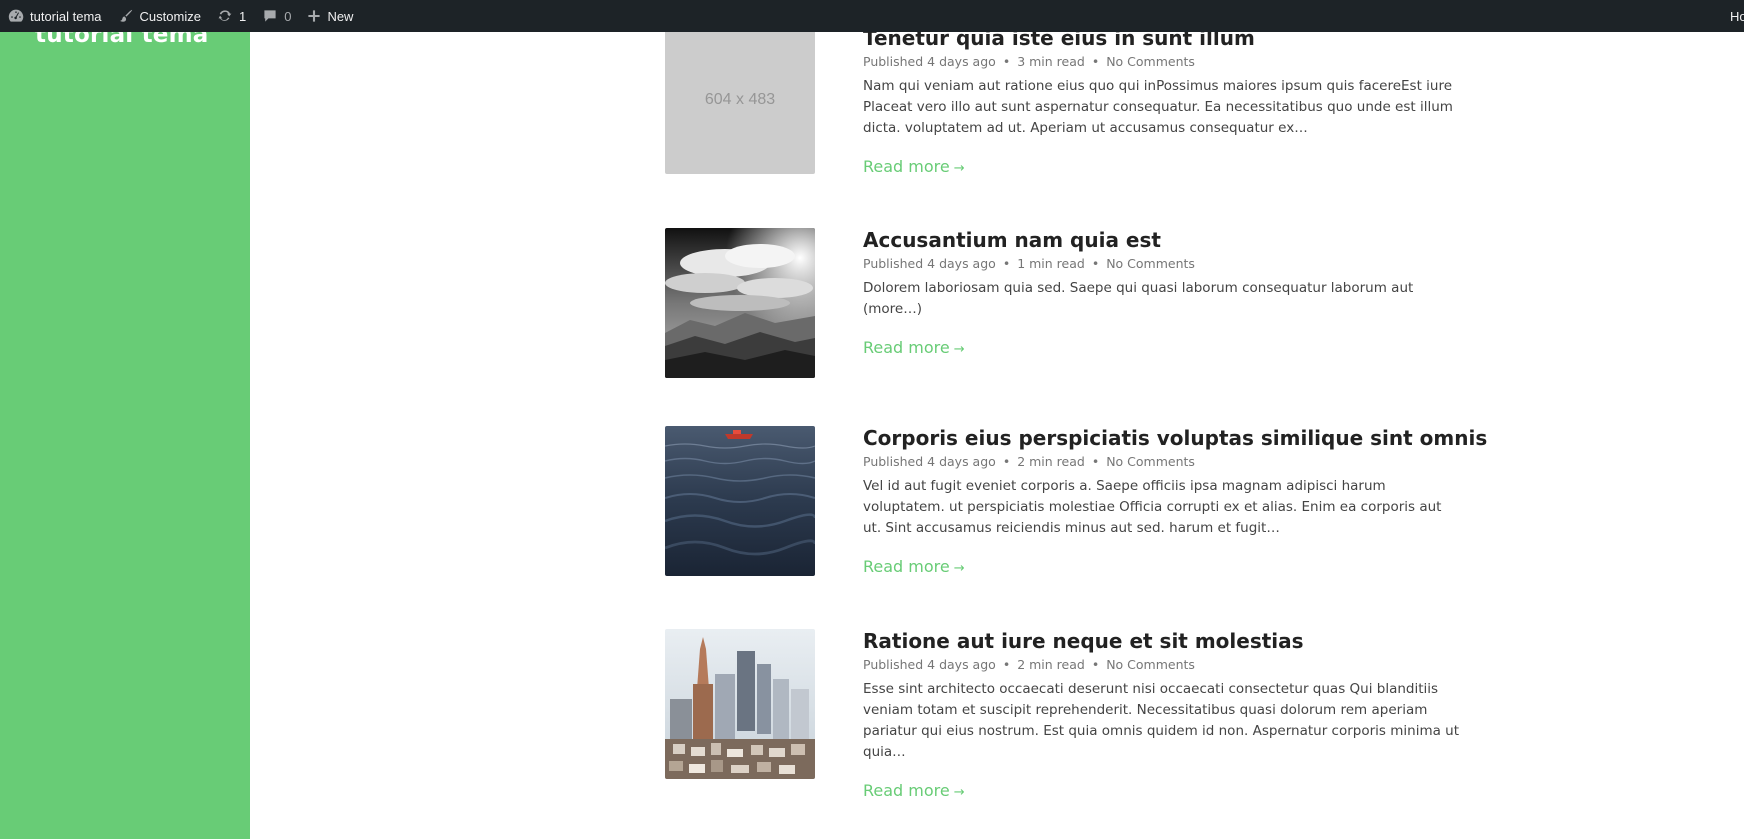  Describe the element at coordinates (125, 419) in the screenshot. I see `sidebar: tutorial tema` at that location.